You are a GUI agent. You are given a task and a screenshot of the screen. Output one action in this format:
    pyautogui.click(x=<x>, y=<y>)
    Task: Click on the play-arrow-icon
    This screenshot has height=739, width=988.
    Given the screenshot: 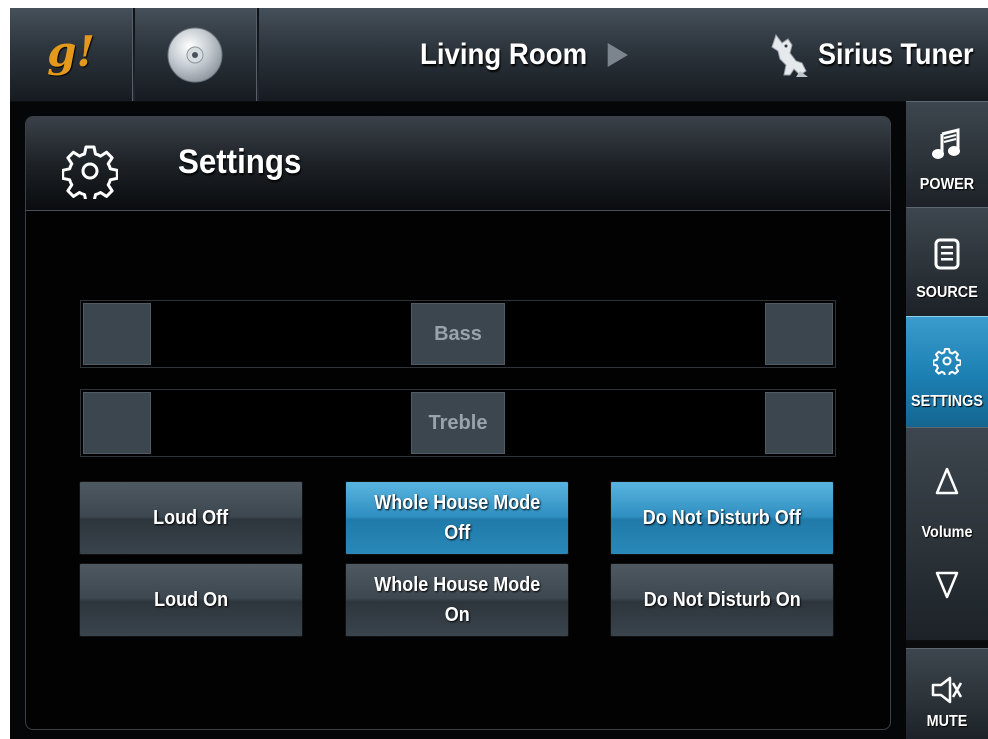 What is the action you would take?
    pyautogui.click(x=617, y=54)
    